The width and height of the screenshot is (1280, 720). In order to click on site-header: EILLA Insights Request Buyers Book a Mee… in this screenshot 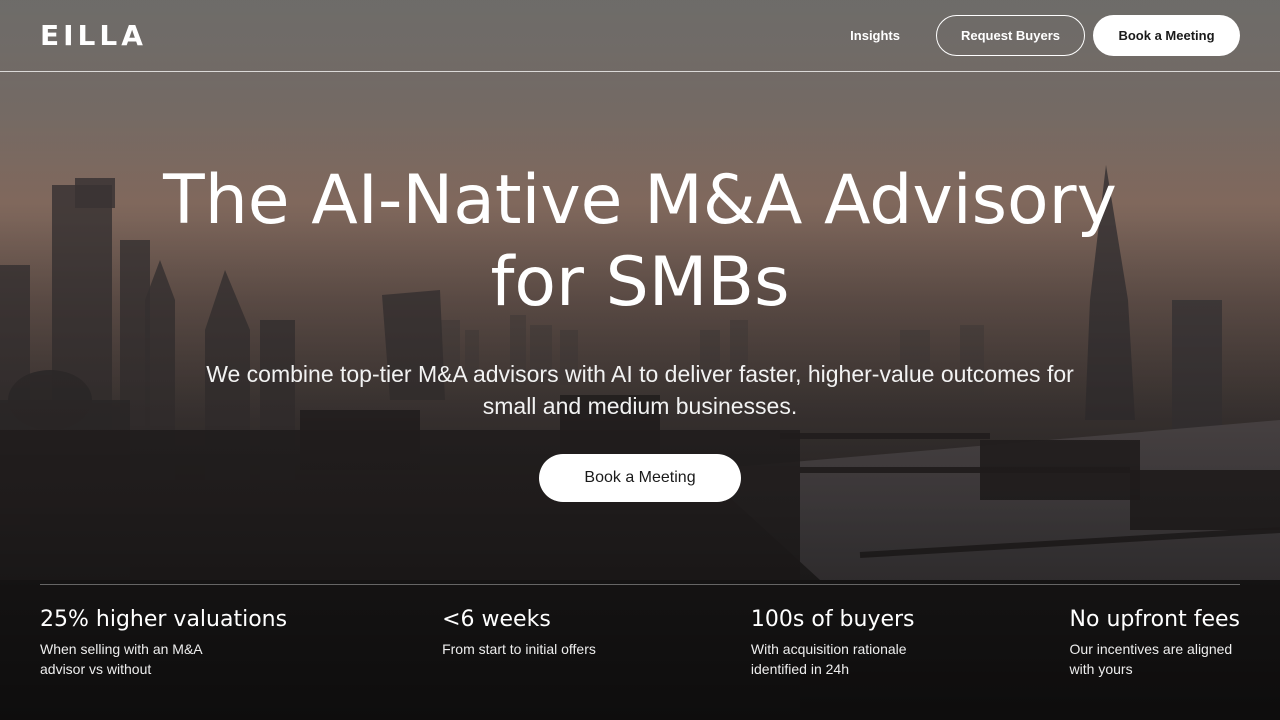, I will do `click(640, 36)`.